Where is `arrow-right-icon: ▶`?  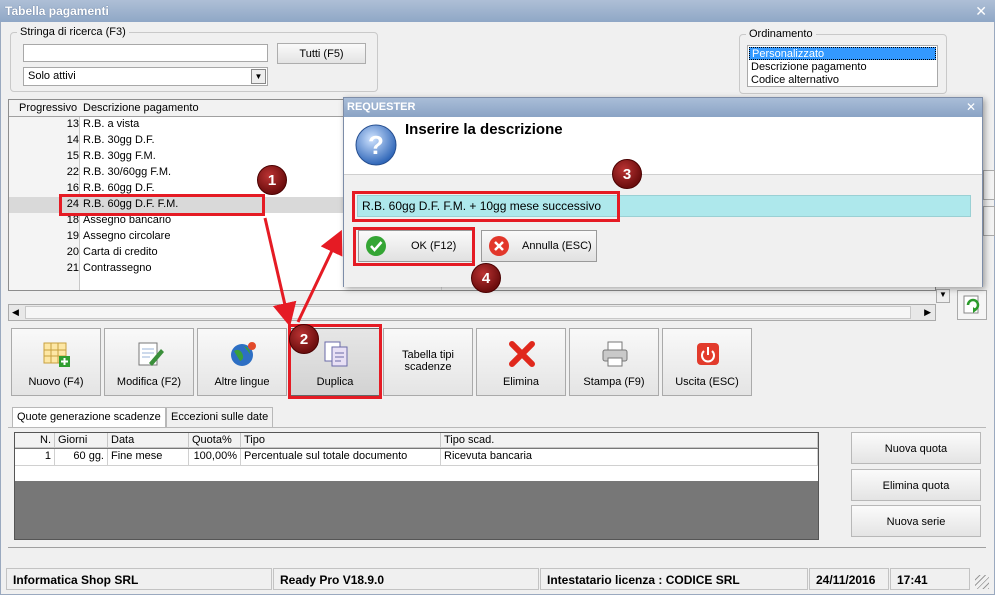 arrow-right-icon: ▶ is located at coordinates (927, 312).